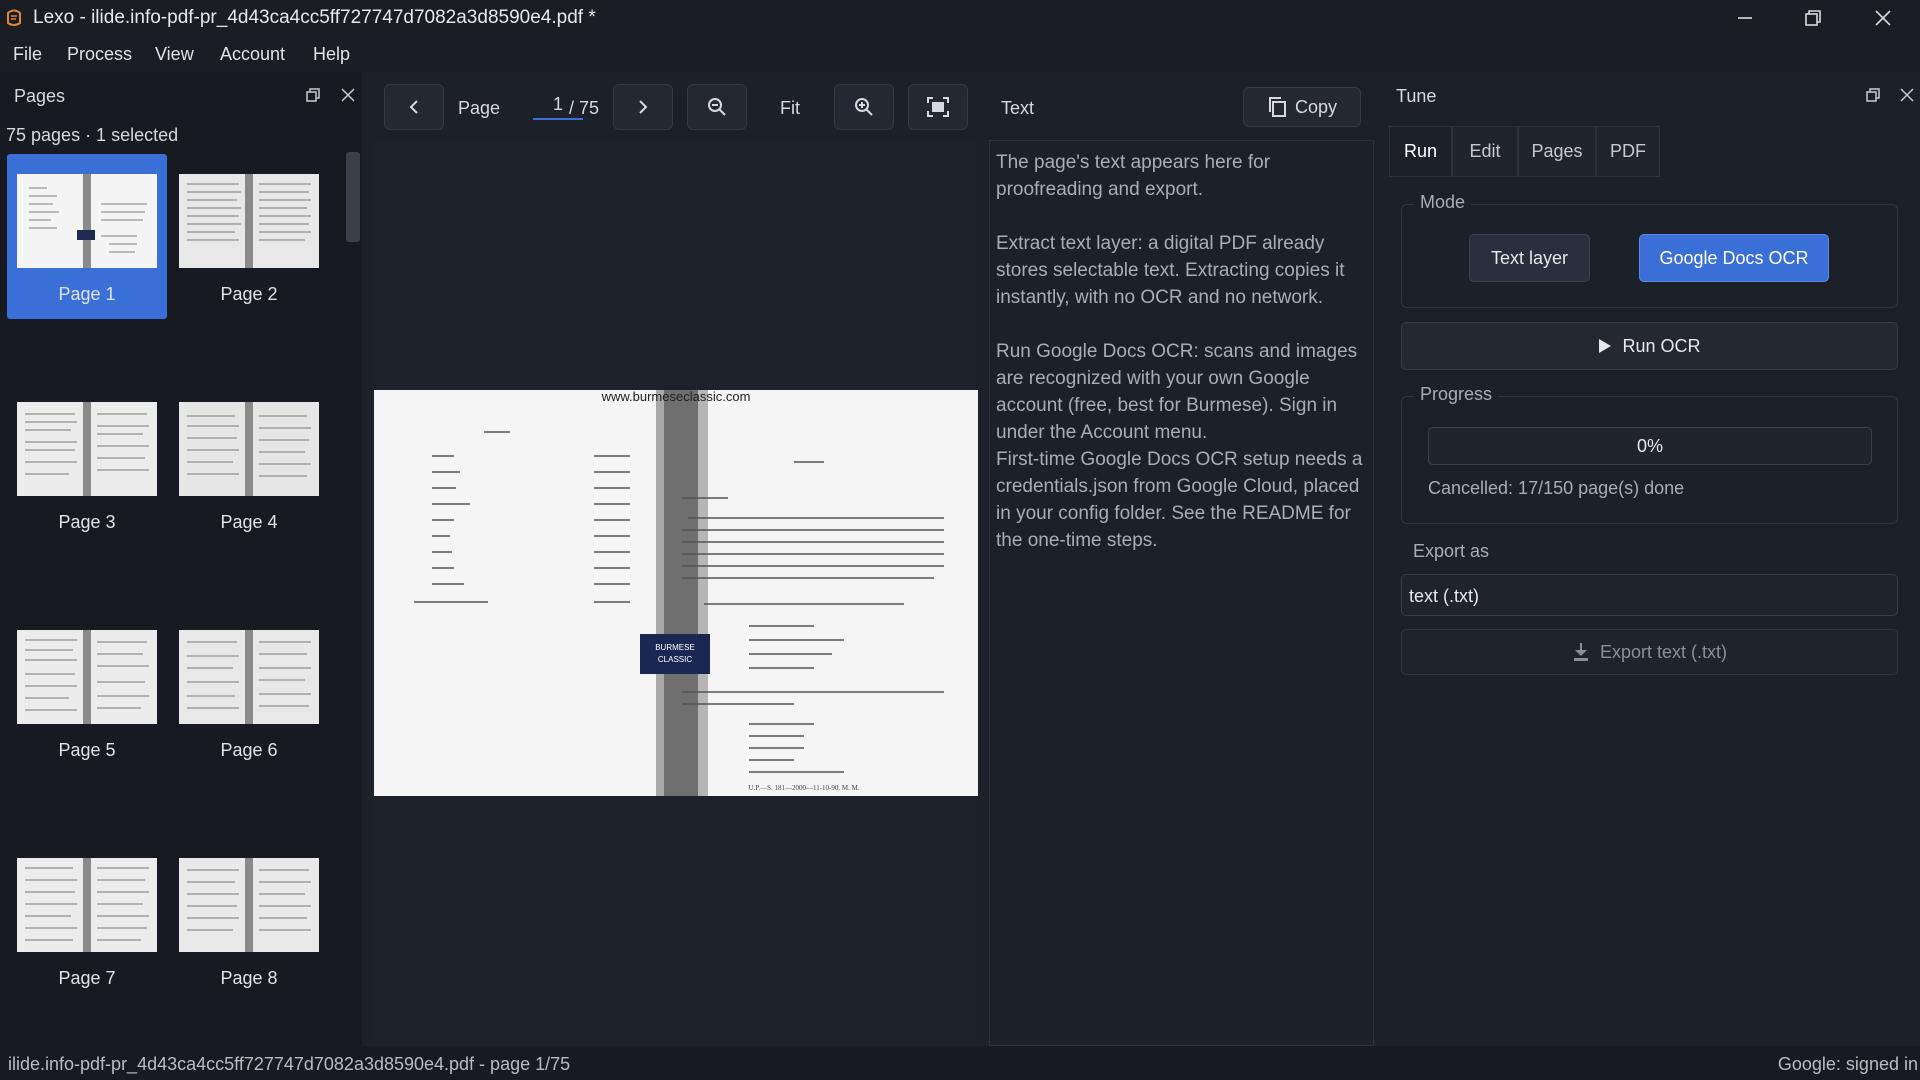  What do you see at coordinates (1605, 346) in the screenshot?
I see `play-icon` at bounding box center [1605, 346].